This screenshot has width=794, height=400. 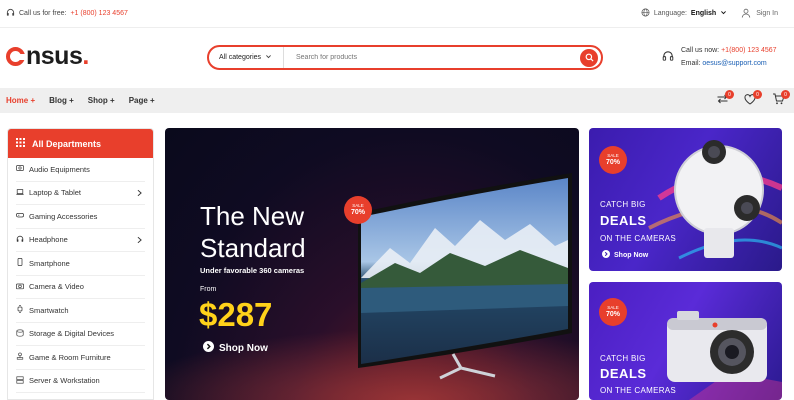 I want to click on hero-from-label: From, so click(x=208, y=289).